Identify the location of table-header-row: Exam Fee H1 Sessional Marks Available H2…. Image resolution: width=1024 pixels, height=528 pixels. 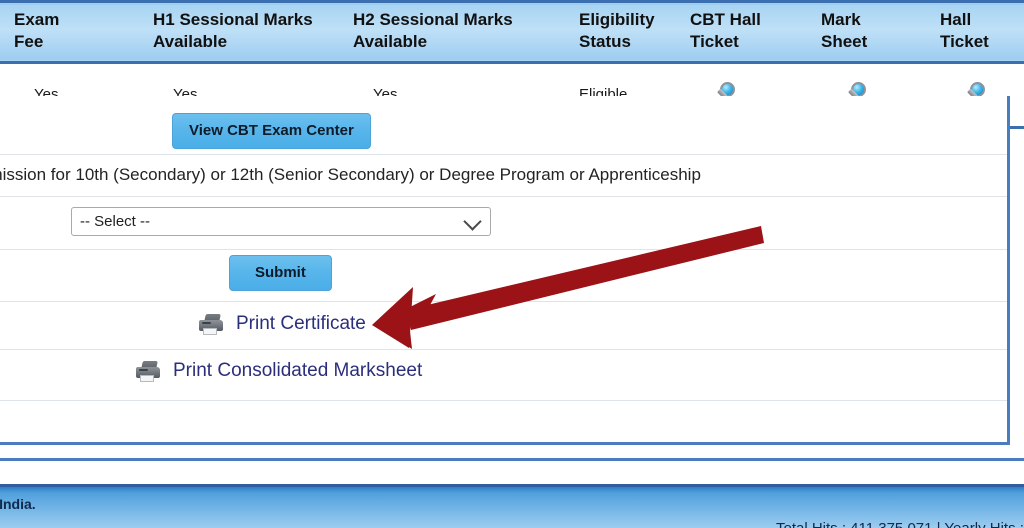
(512, 32).